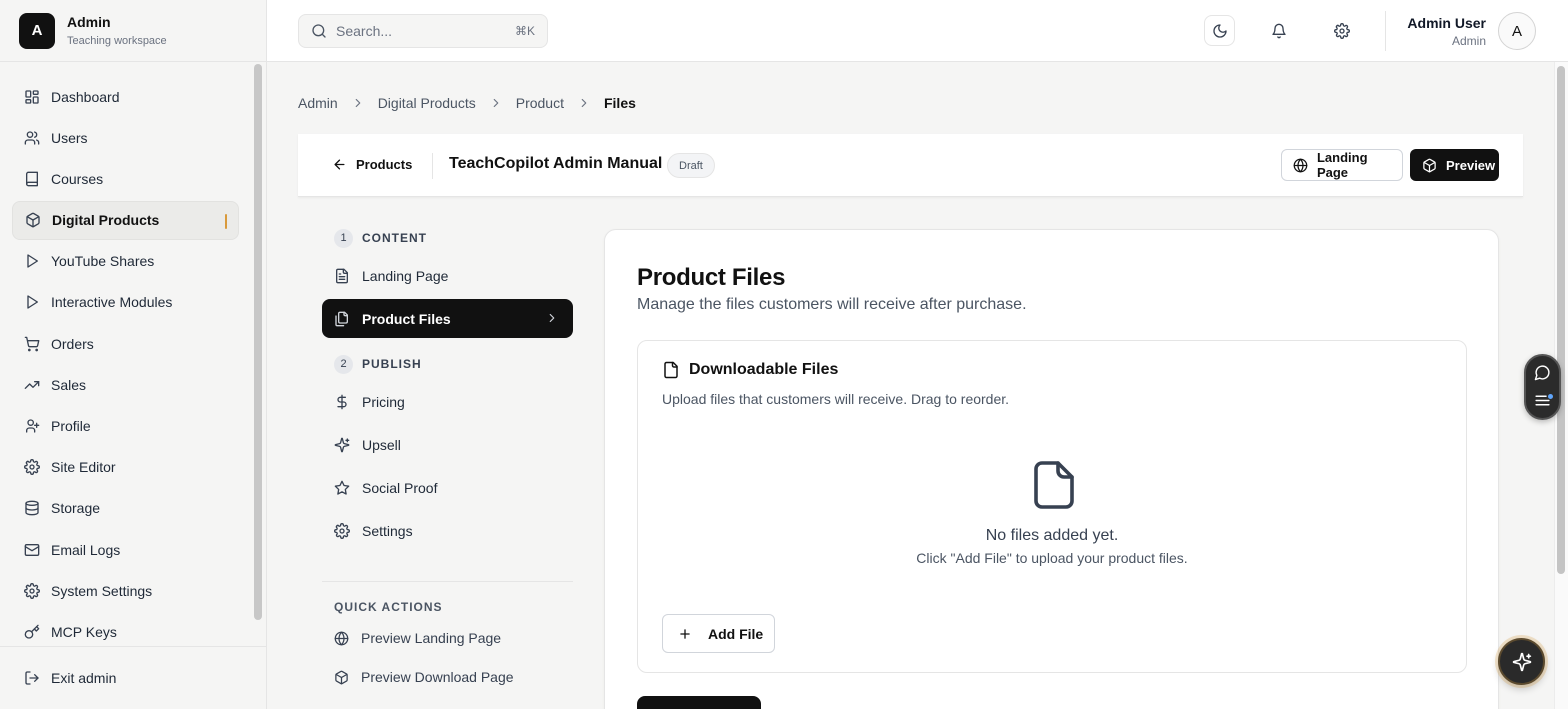 The height and width of the screenshot is (709, 1568). I want to click on preview-download-page-link: Preview Download Page, so click(424, 677).